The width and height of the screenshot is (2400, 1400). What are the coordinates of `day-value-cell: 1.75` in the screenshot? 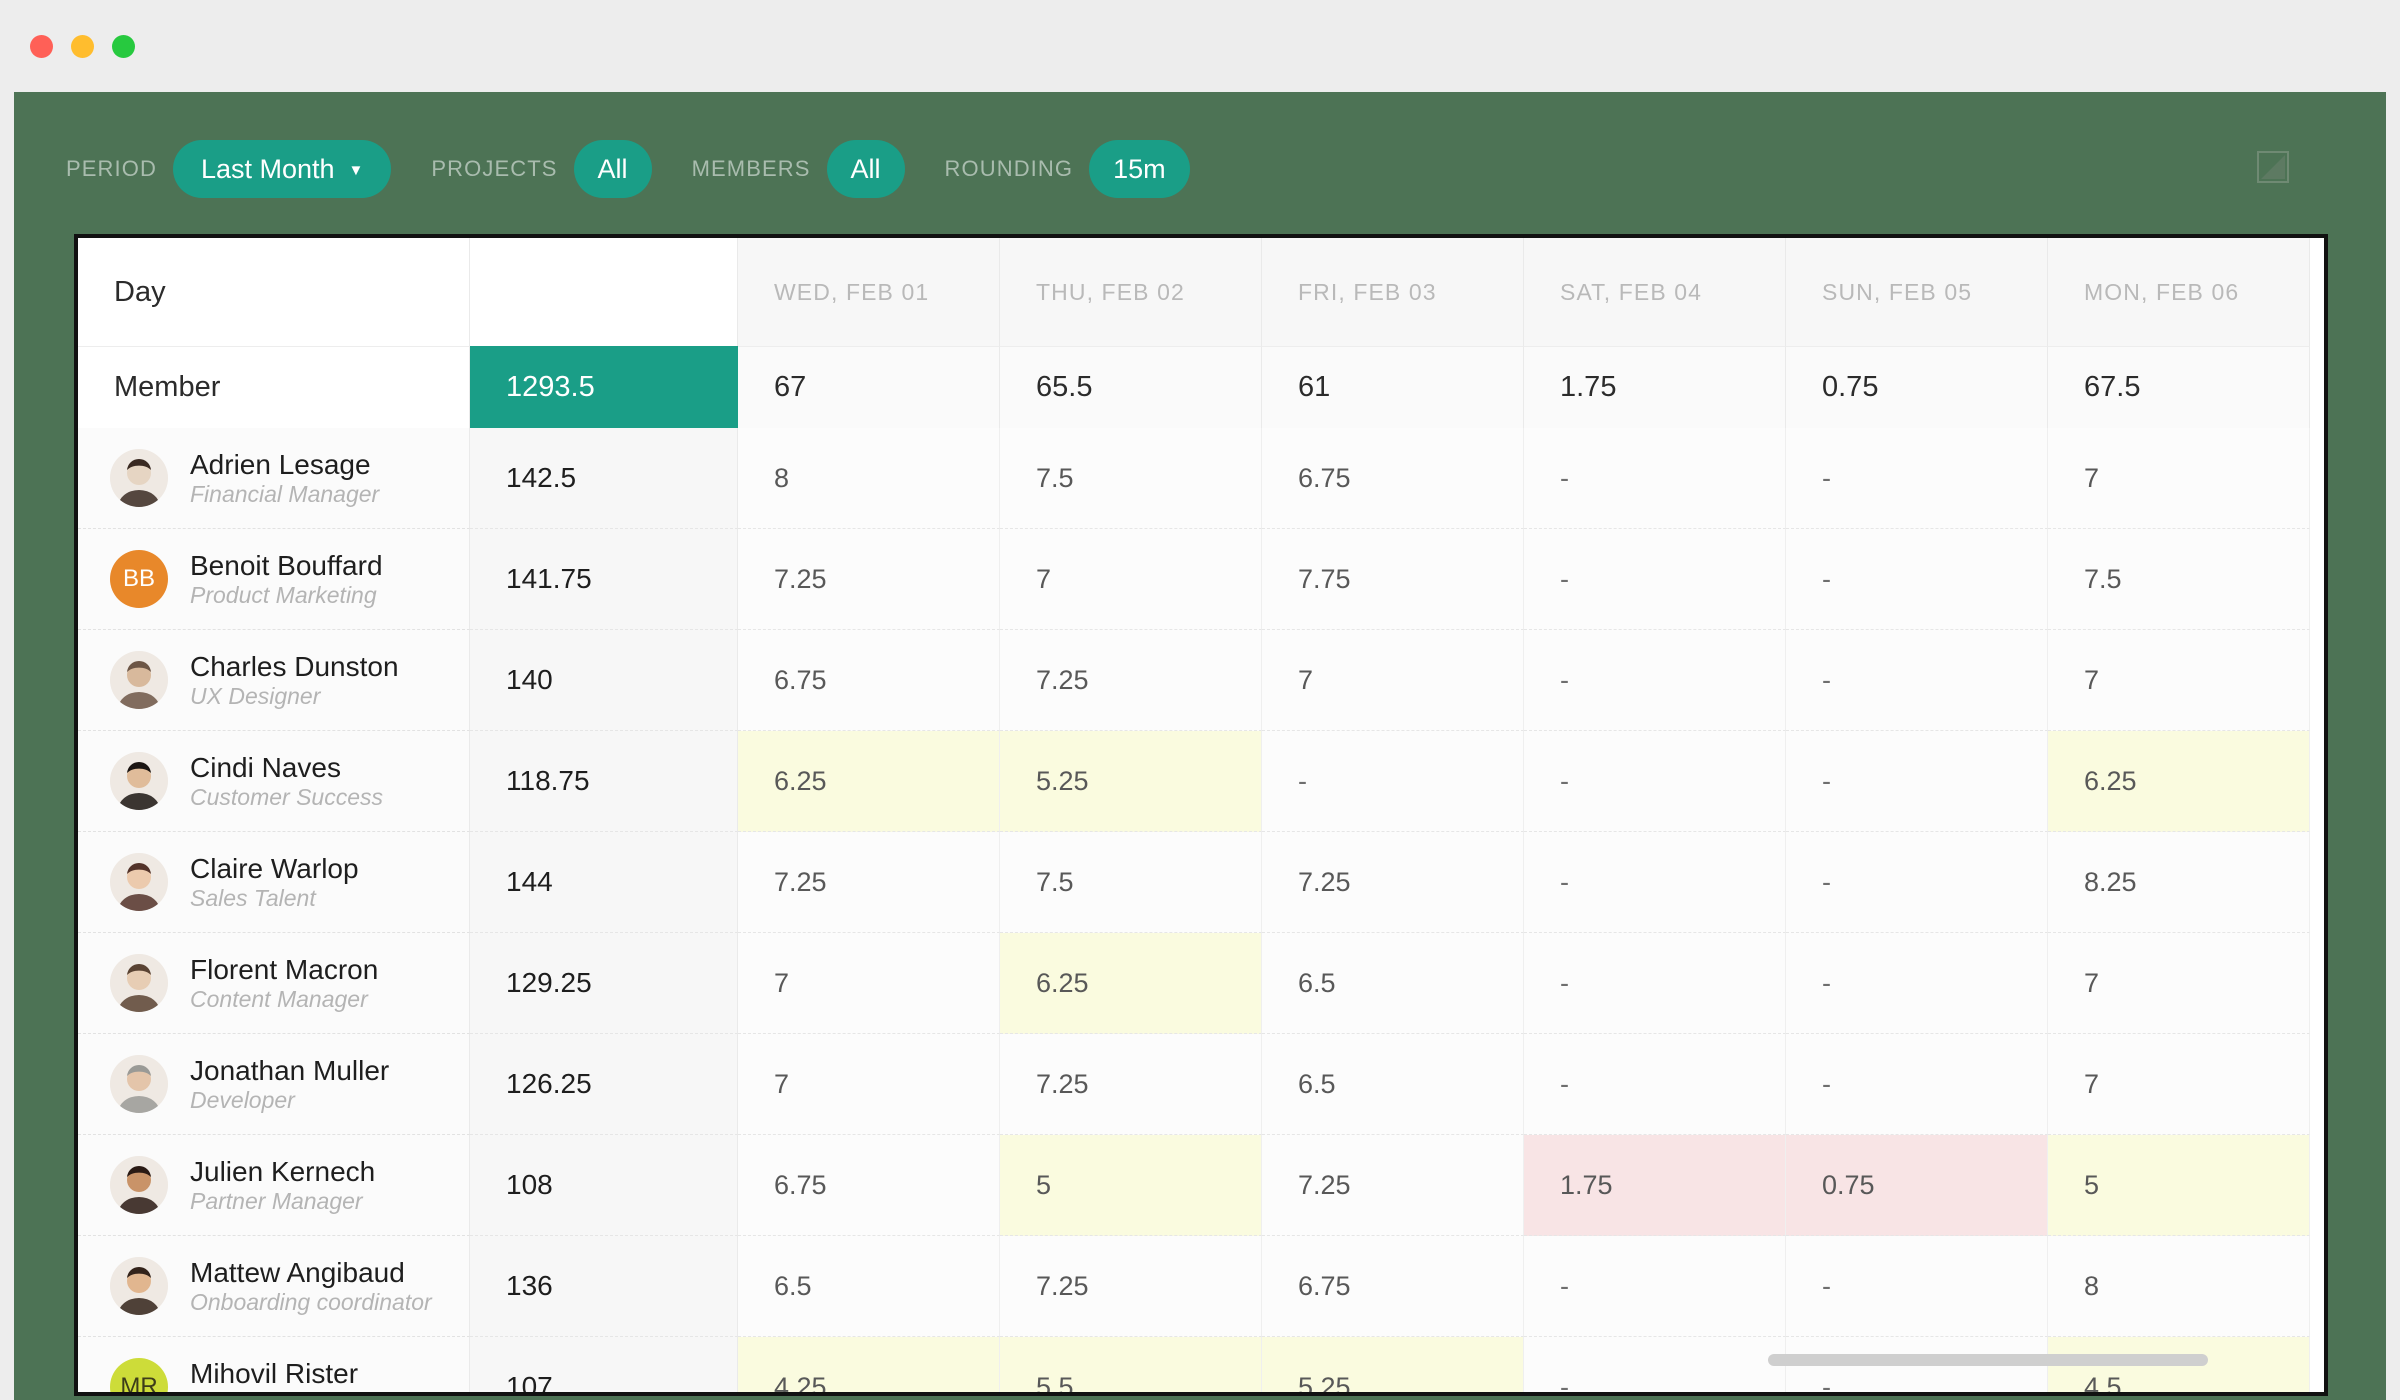 It's located at (1655, 1185).